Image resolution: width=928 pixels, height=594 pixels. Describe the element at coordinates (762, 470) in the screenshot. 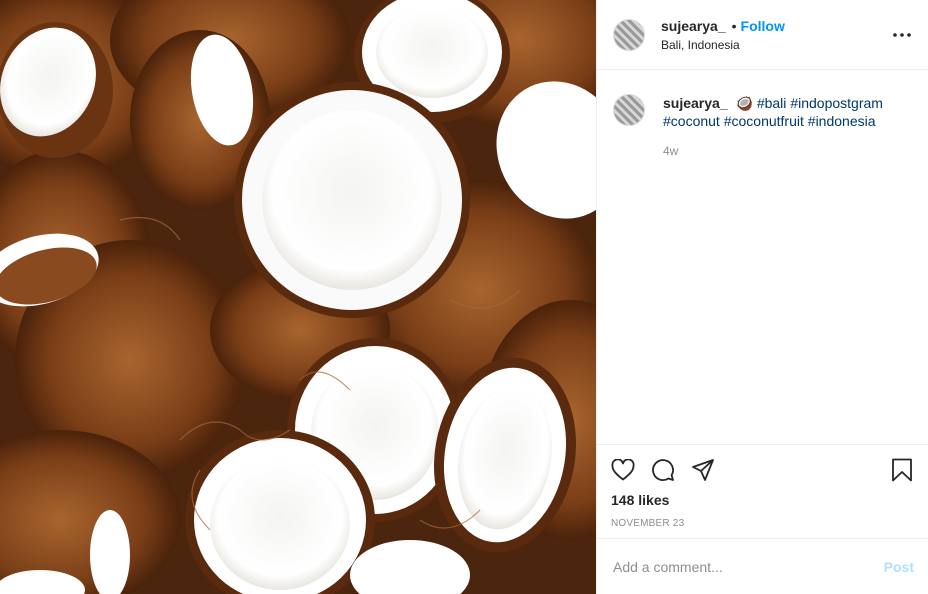

I see `action-icons` at that location.